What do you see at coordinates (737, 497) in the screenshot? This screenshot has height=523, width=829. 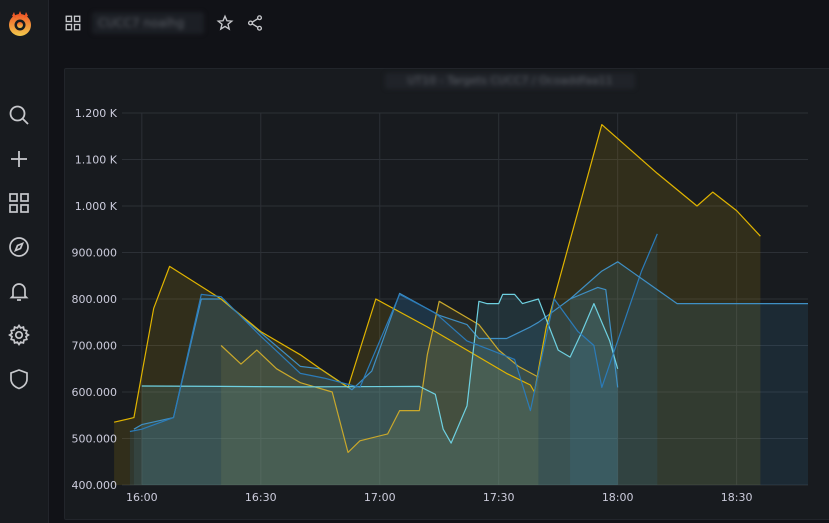 I see `x-tick-label: 18:30` at bounding box center [737, 497].